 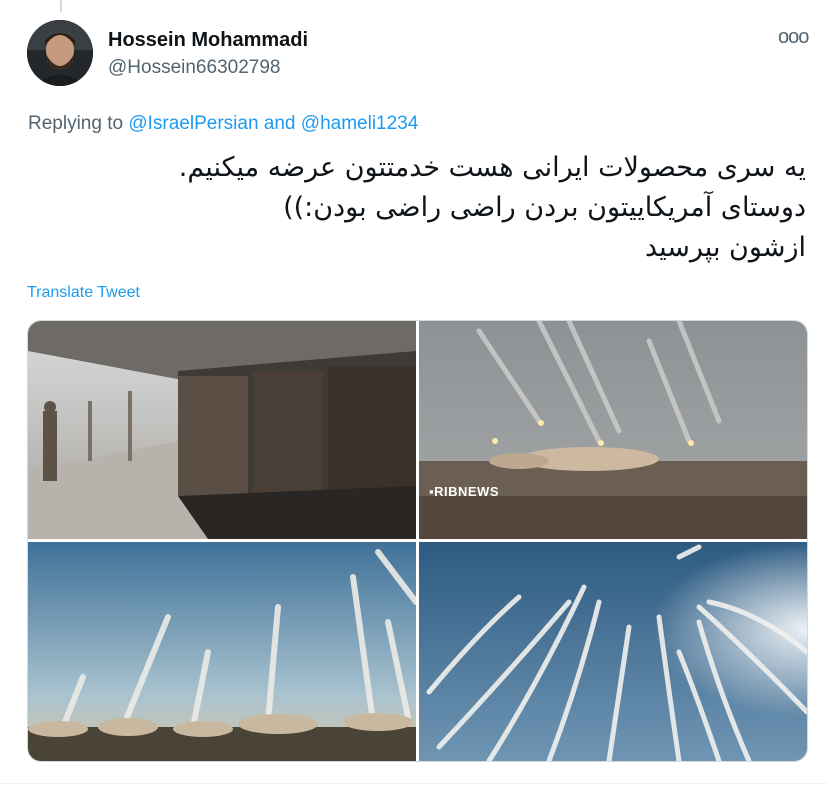 What do you see at coordinates (360, 123) in the screenshot?
I see `reply-mention-link-2: @hameli1234` at bounding box center [360, 123].